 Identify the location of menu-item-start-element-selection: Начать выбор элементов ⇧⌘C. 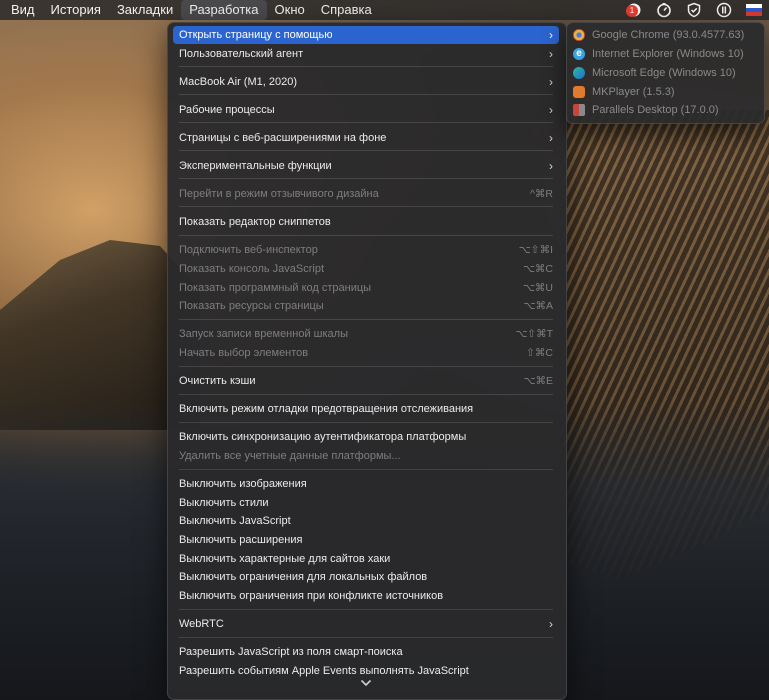
(366, 353).